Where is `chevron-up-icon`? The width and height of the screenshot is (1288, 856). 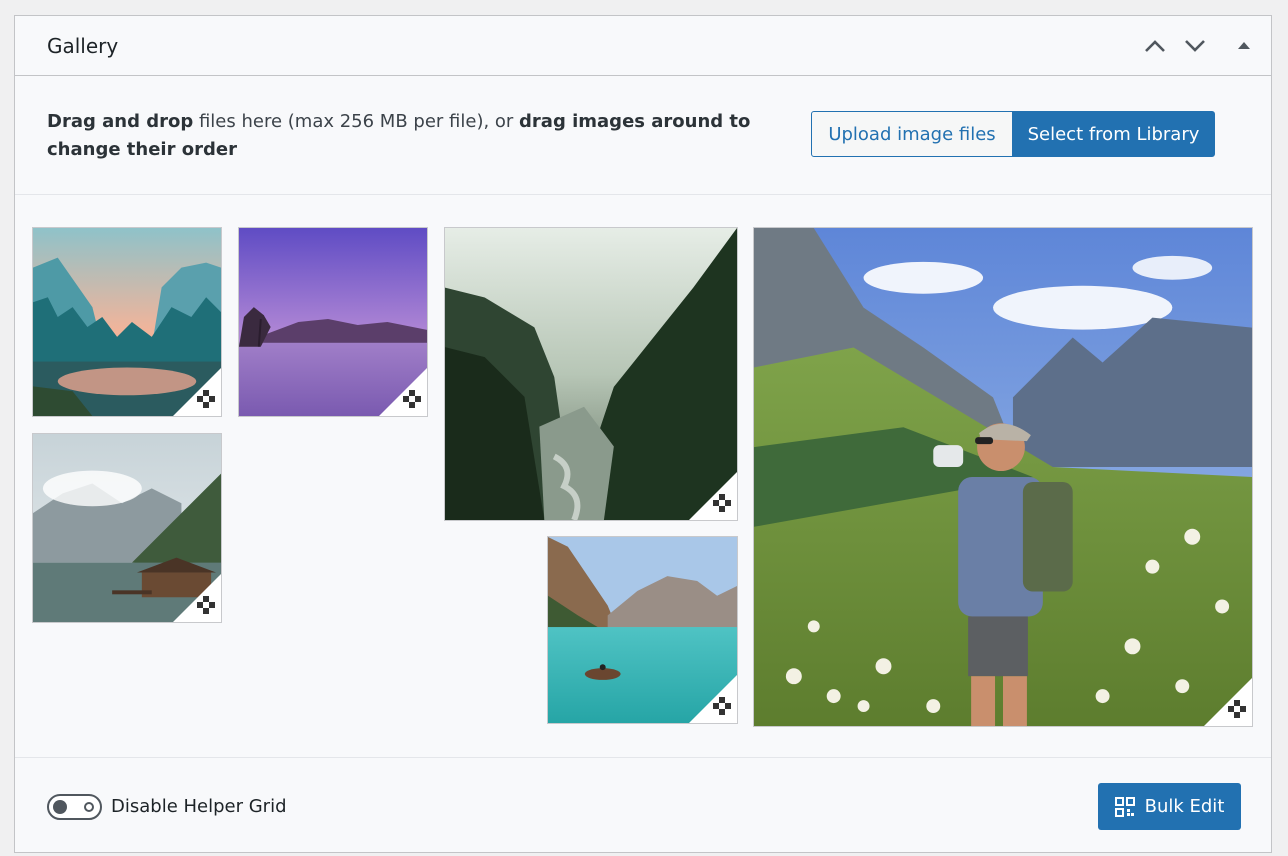
chevron-up-icon is located at coordinates (1155, 46).